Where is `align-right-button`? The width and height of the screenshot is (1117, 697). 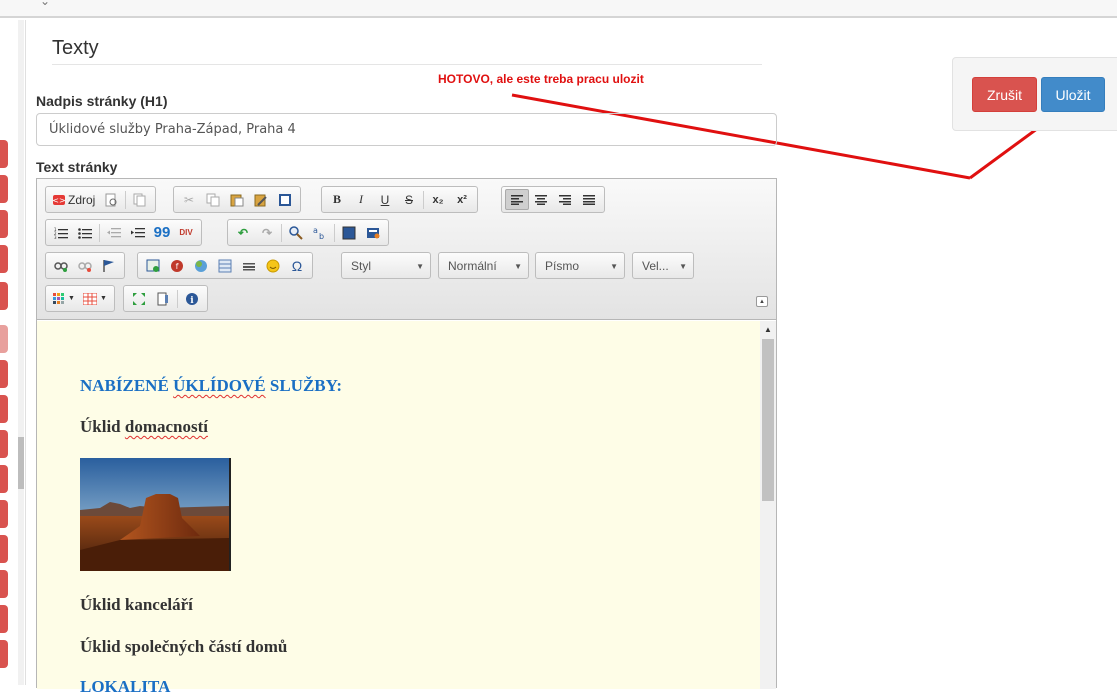
align-right-button is located at coordinates (565, 199).